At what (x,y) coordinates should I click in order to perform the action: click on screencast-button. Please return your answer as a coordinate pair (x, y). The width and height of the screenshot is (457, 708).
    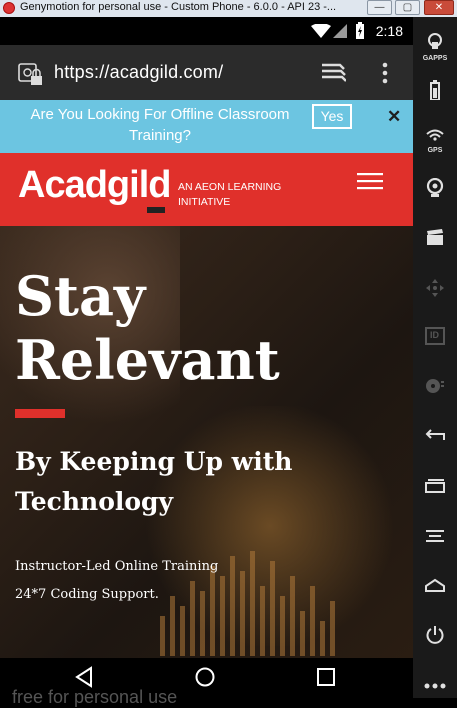
    Looking at the image, I should click on (435, 239).